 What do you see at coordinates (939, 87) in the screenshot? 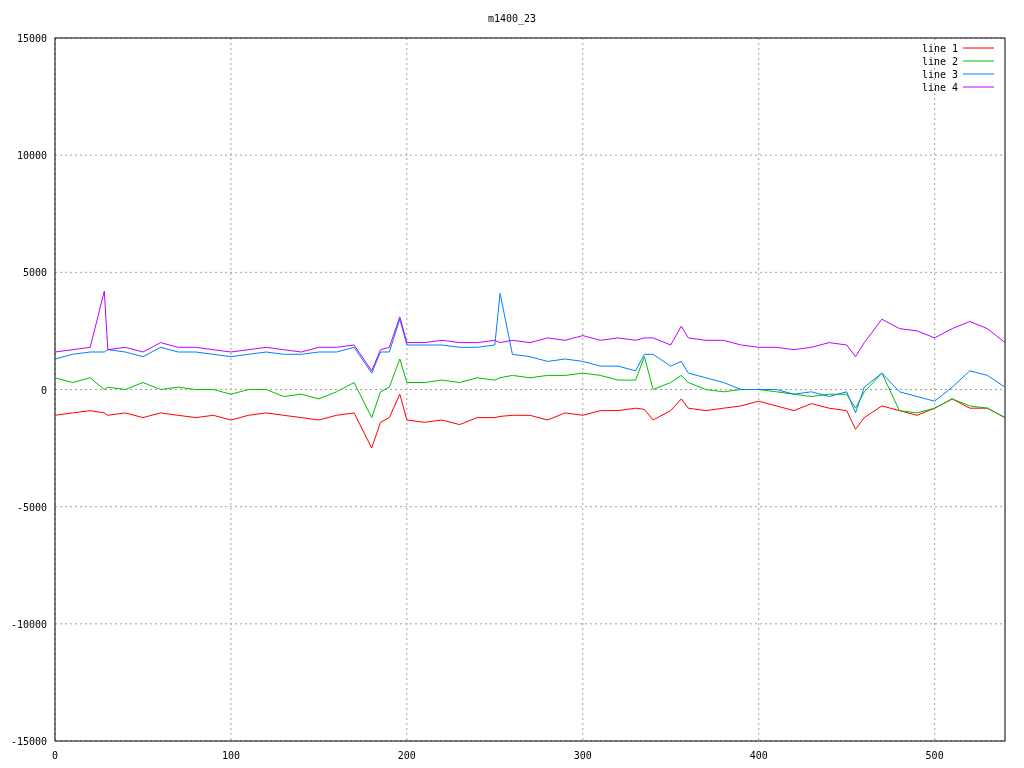
I see `legend-label: line 4` at bounding box center [939, 87].